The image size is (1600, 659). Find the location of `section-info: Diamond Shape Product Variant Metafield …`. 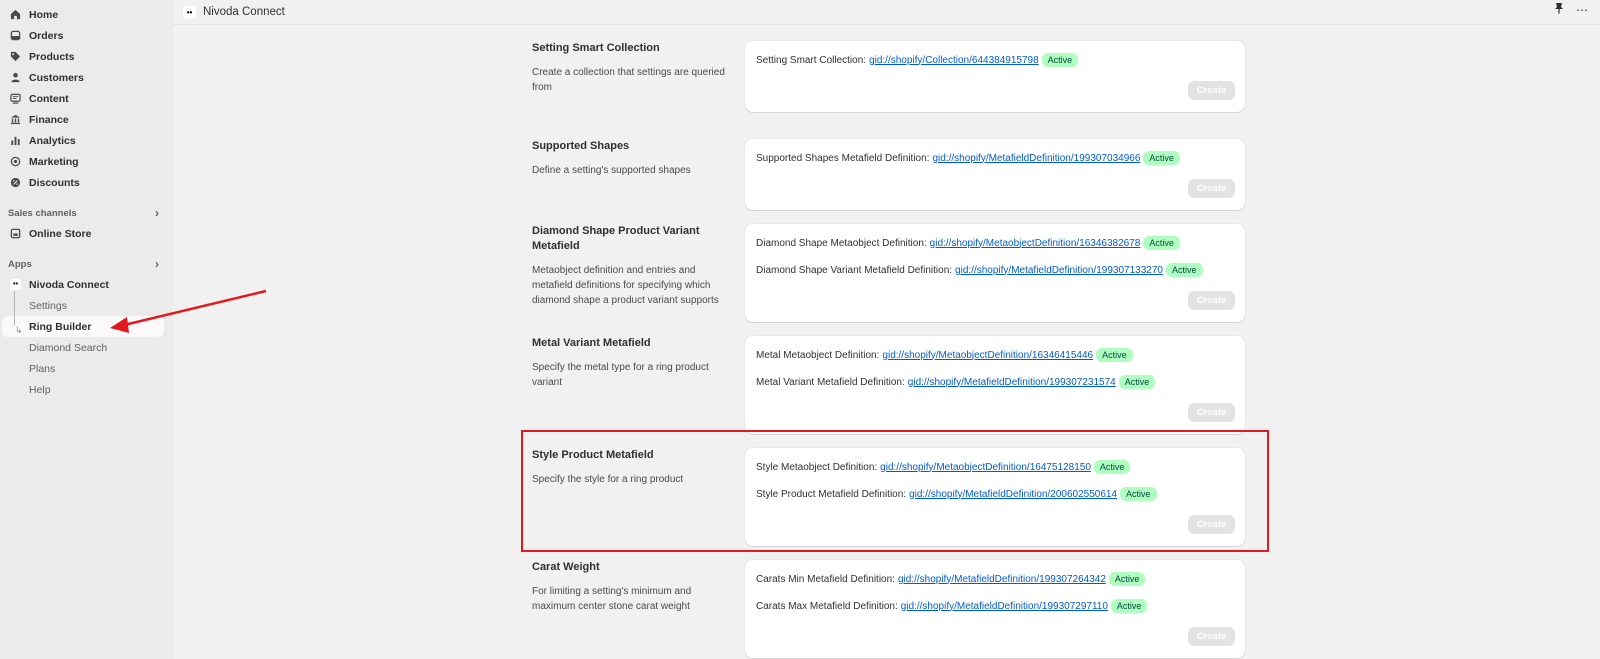

section-info: Diamond Shape Product Variant Metafield … is located at coordinates (632, 266).